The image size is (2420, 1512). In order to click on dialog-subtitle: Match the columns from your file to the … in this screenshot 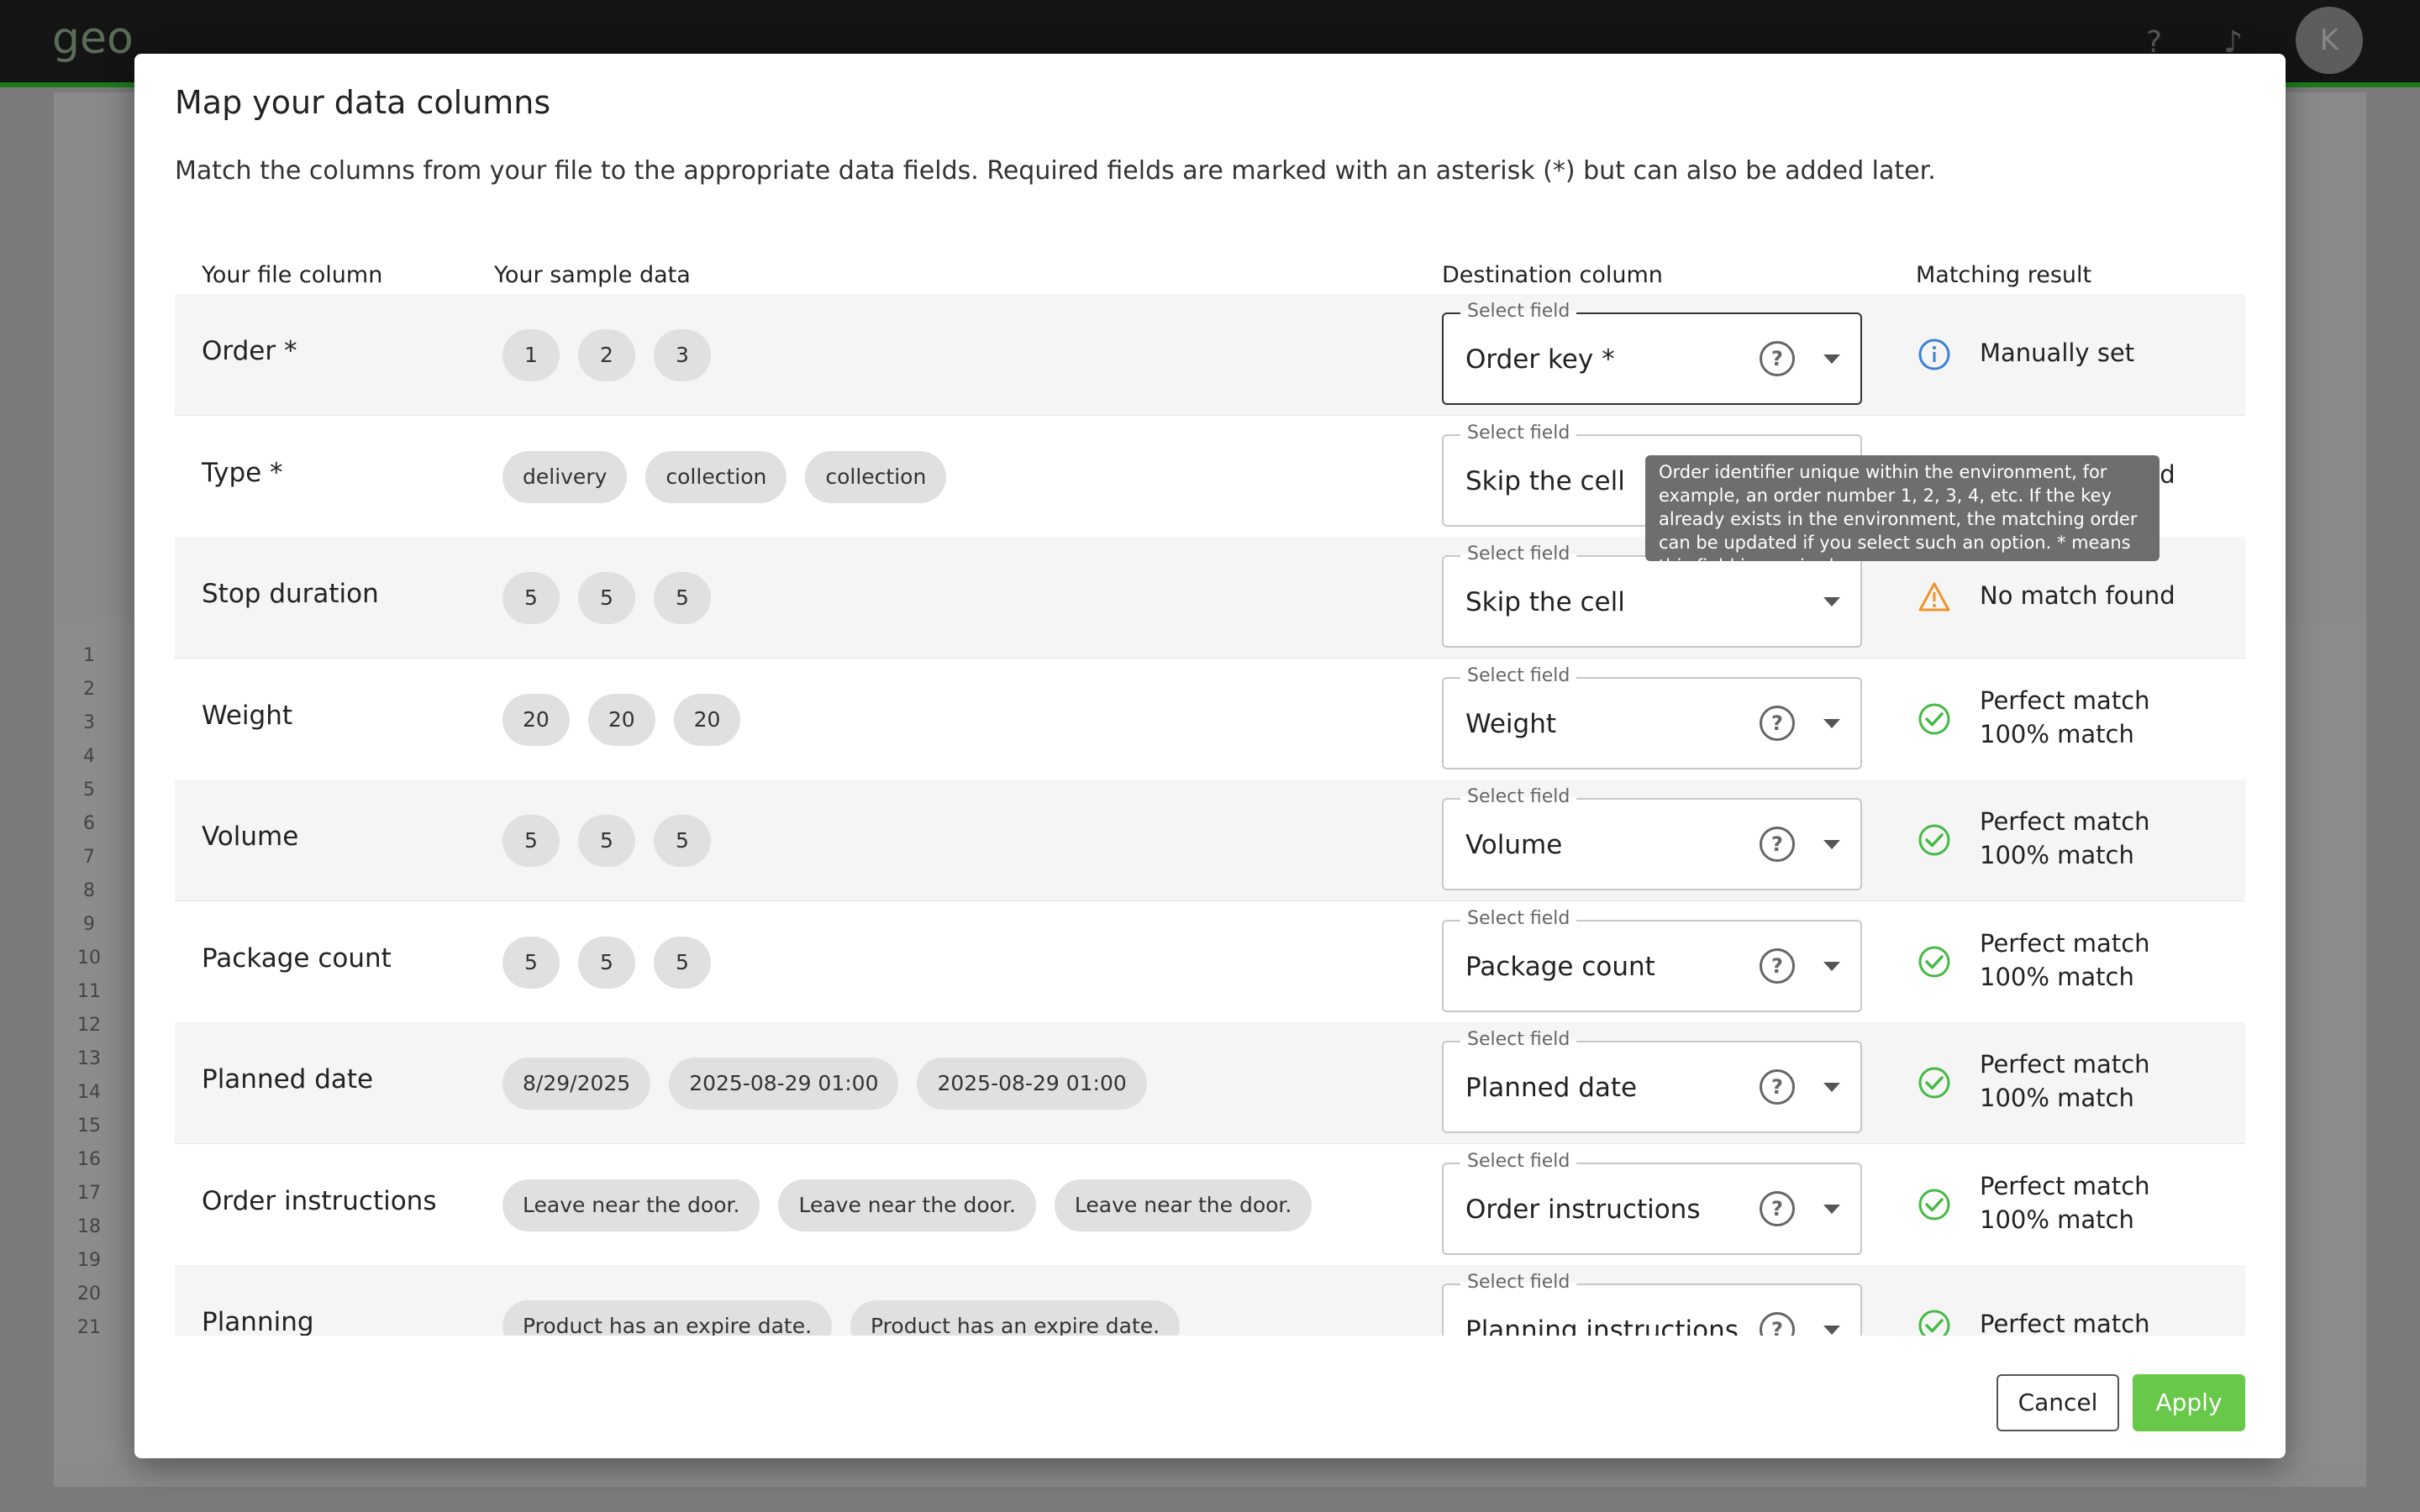, I will do `click(1055, 171)`.